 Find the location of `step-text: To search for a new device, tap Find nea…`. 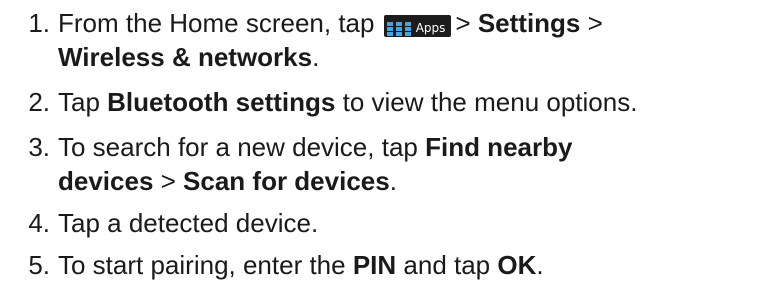

step-text: To search for a new device, tap Find nea… is located at coordinates (315, 147).